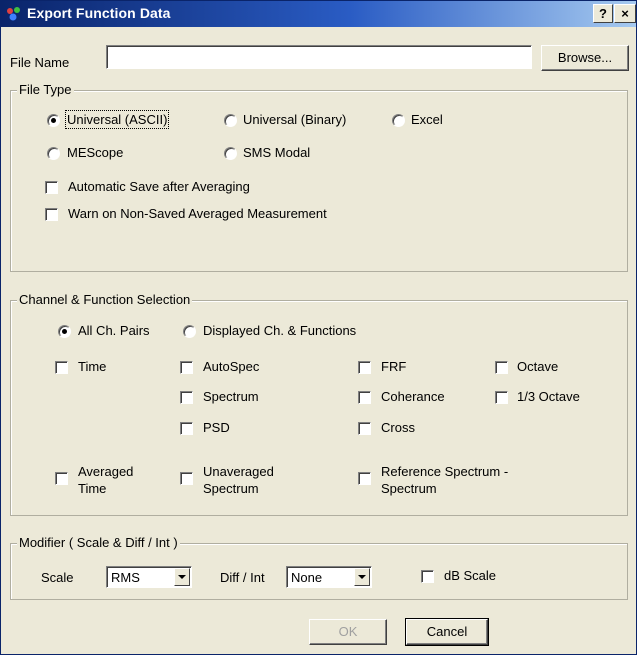 The height and width of the screenshot is (655, 637). I want to click on radio-sms-modal, so click(230, 153).